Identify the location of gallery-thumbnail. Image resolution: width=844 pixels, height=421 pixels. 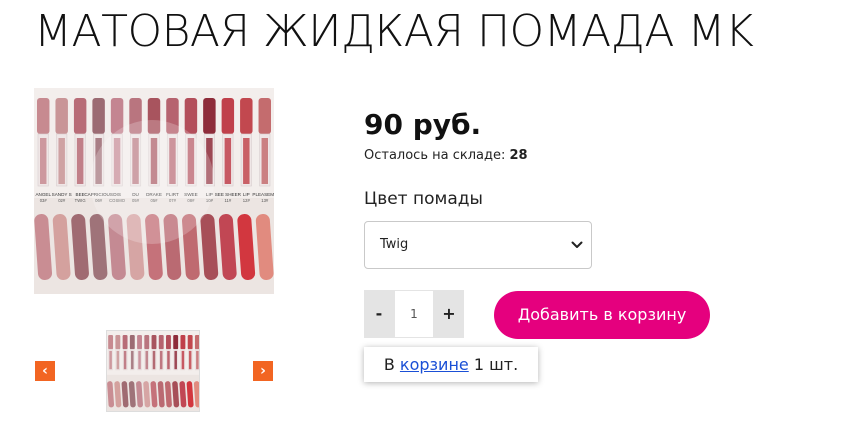
(153, 371).